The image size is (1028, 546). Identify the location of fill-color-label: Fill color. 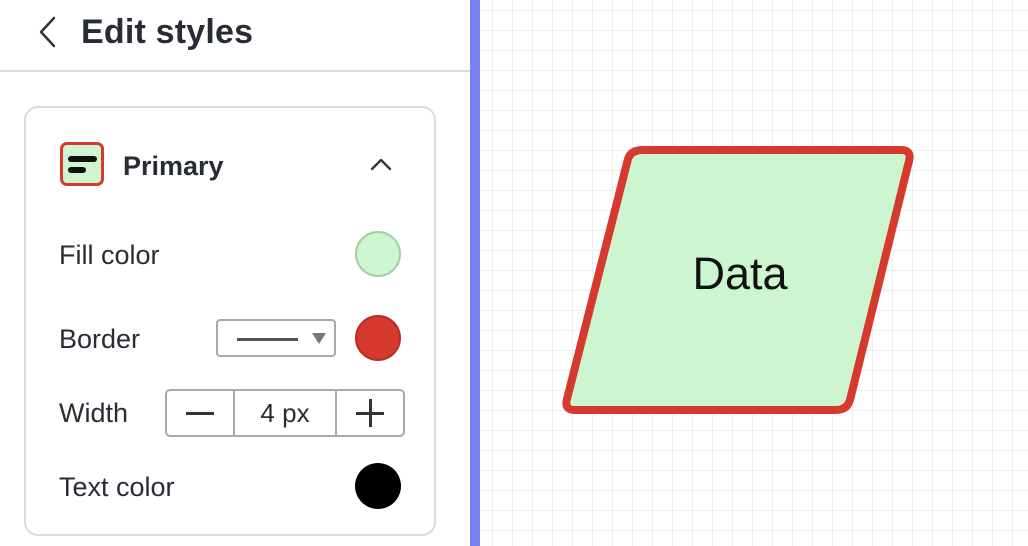
(109, 255).